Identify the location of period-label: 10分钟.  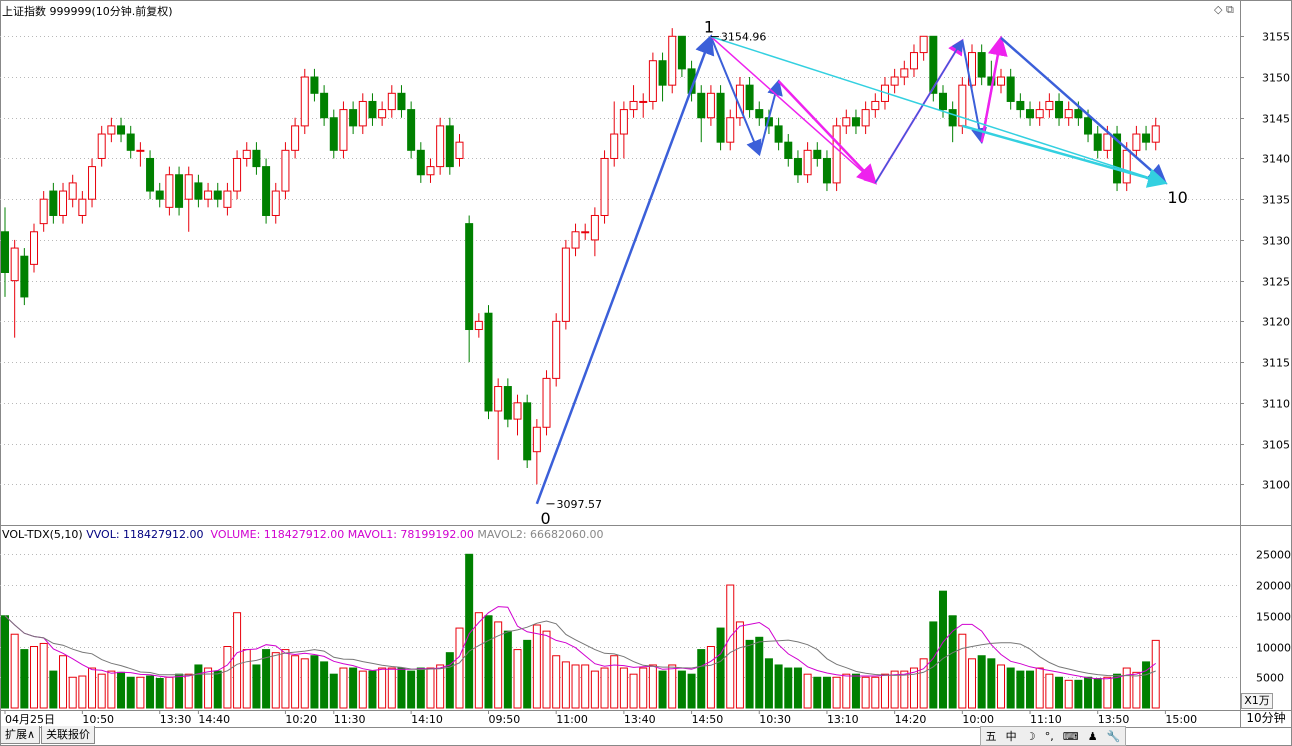
(1266, 718).